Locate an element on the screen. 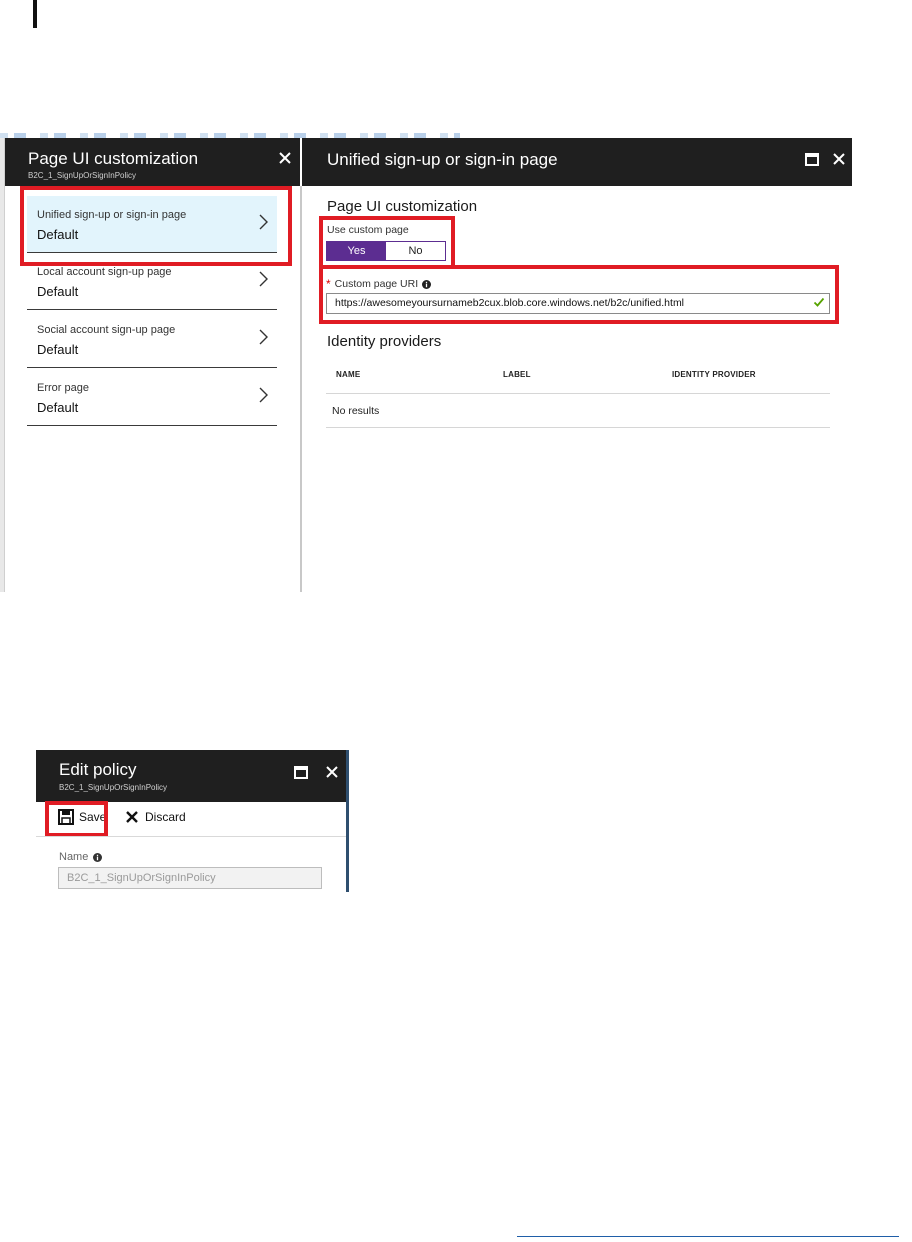  highlight-toggle is located at coordinates (387, 242).